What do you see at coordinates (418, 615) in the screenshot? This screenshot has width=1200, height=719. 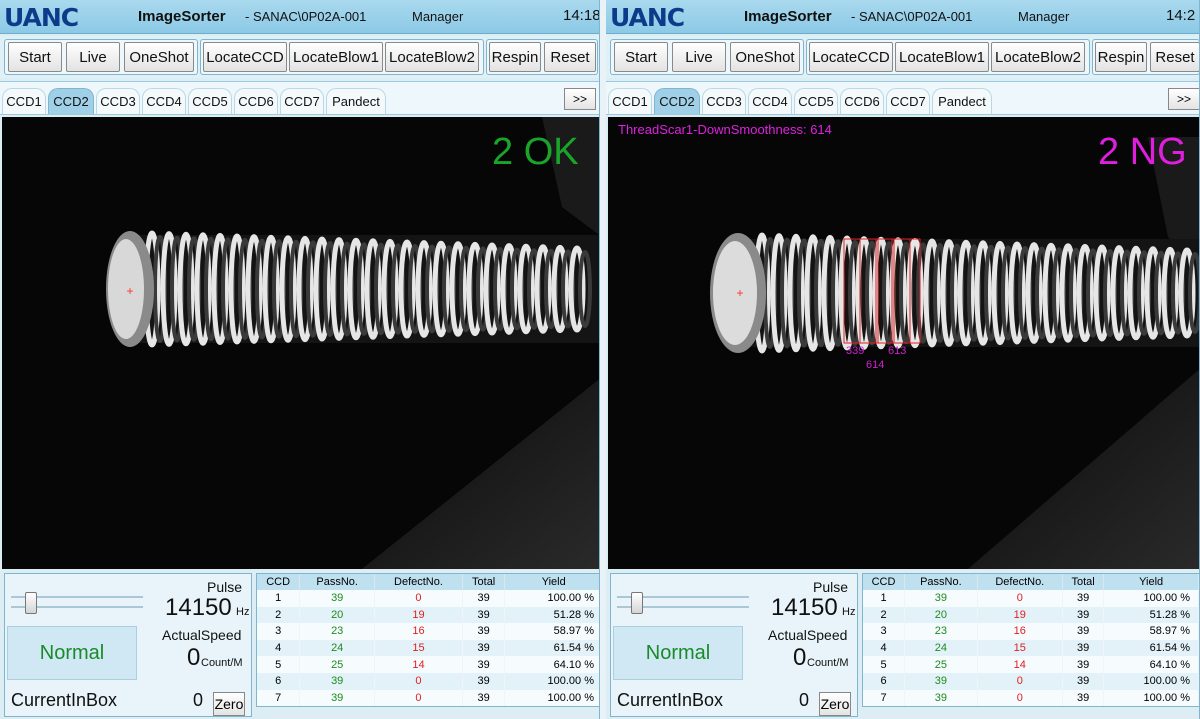 I see `defect-cell: 19` at bounding box center [418, 615].